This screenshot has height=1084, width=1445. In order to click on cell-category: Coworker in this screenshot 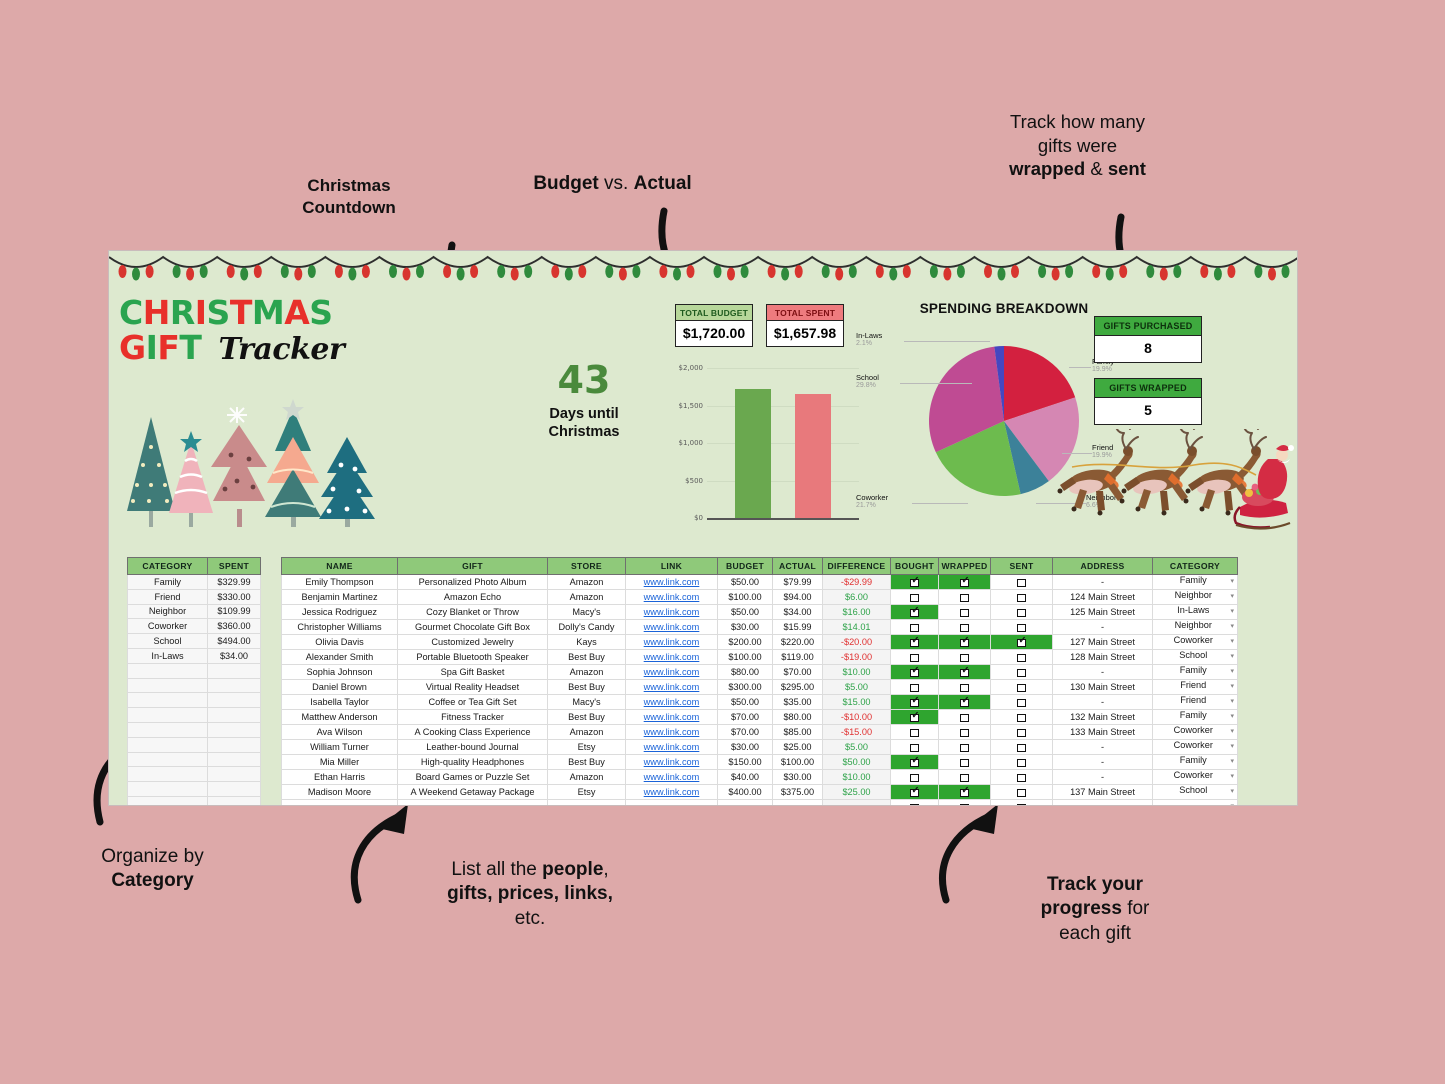, I will do `click(167, 626)`.